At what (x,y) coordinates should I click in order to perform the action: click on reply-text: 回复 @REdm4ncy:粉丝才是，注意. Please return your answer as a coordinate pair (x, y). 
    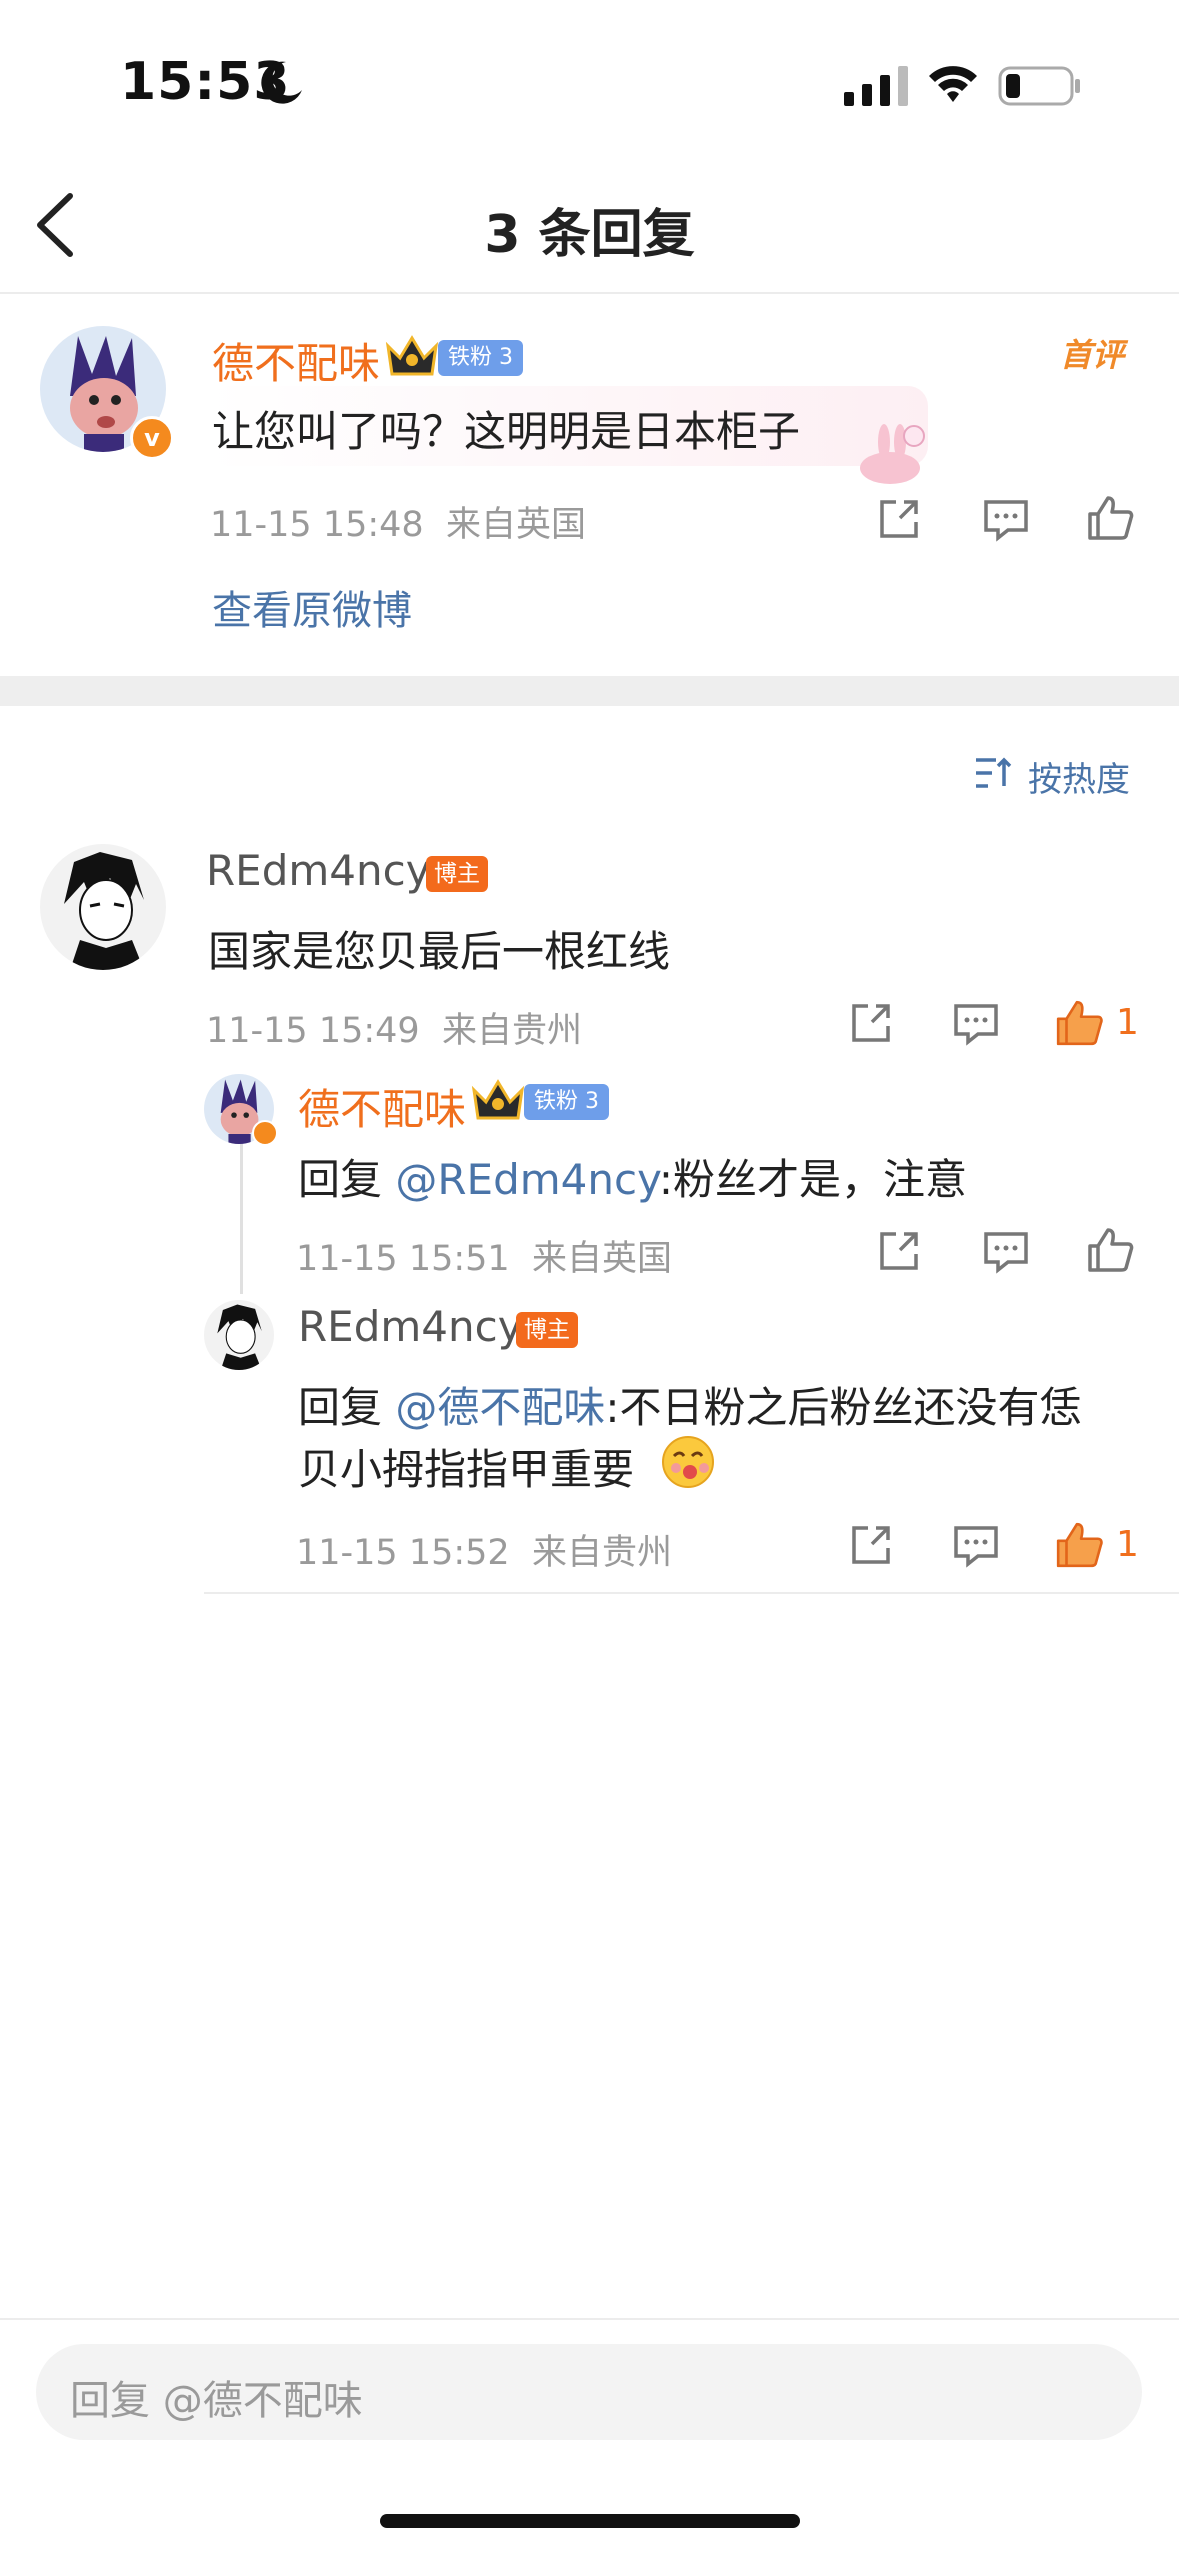
    Looking at the image, I should click on (633, 1179).